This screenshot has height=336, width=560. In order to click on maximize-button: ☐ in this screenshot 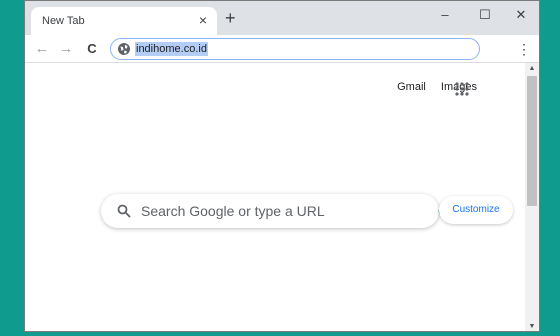, I will do `click(485, 15)`.